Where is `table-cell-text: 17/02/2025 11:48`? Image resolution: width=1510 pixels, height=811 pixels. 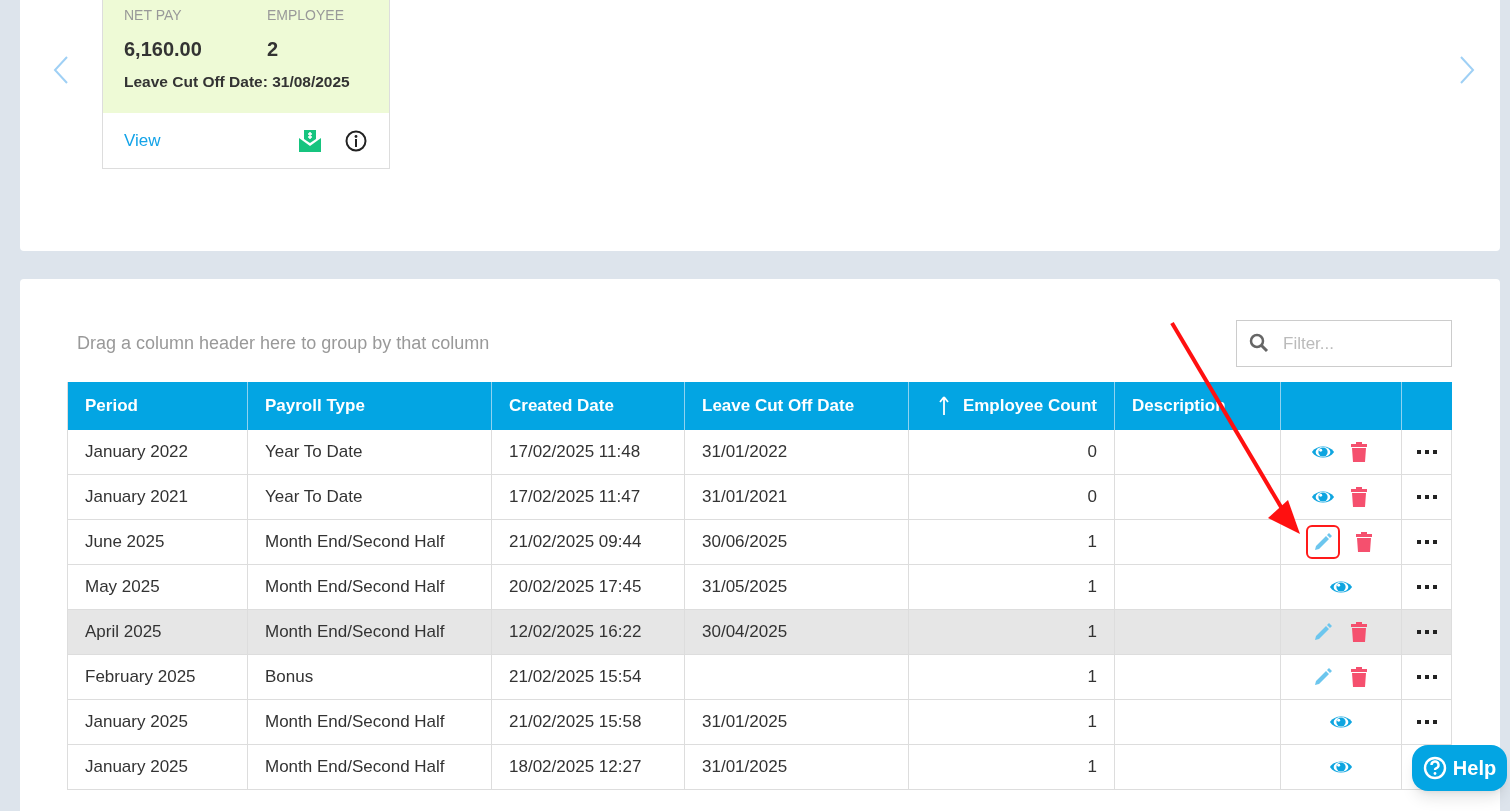 table-cell-text: 17/02/2025 11:48 is located at coordinates (575, 452).